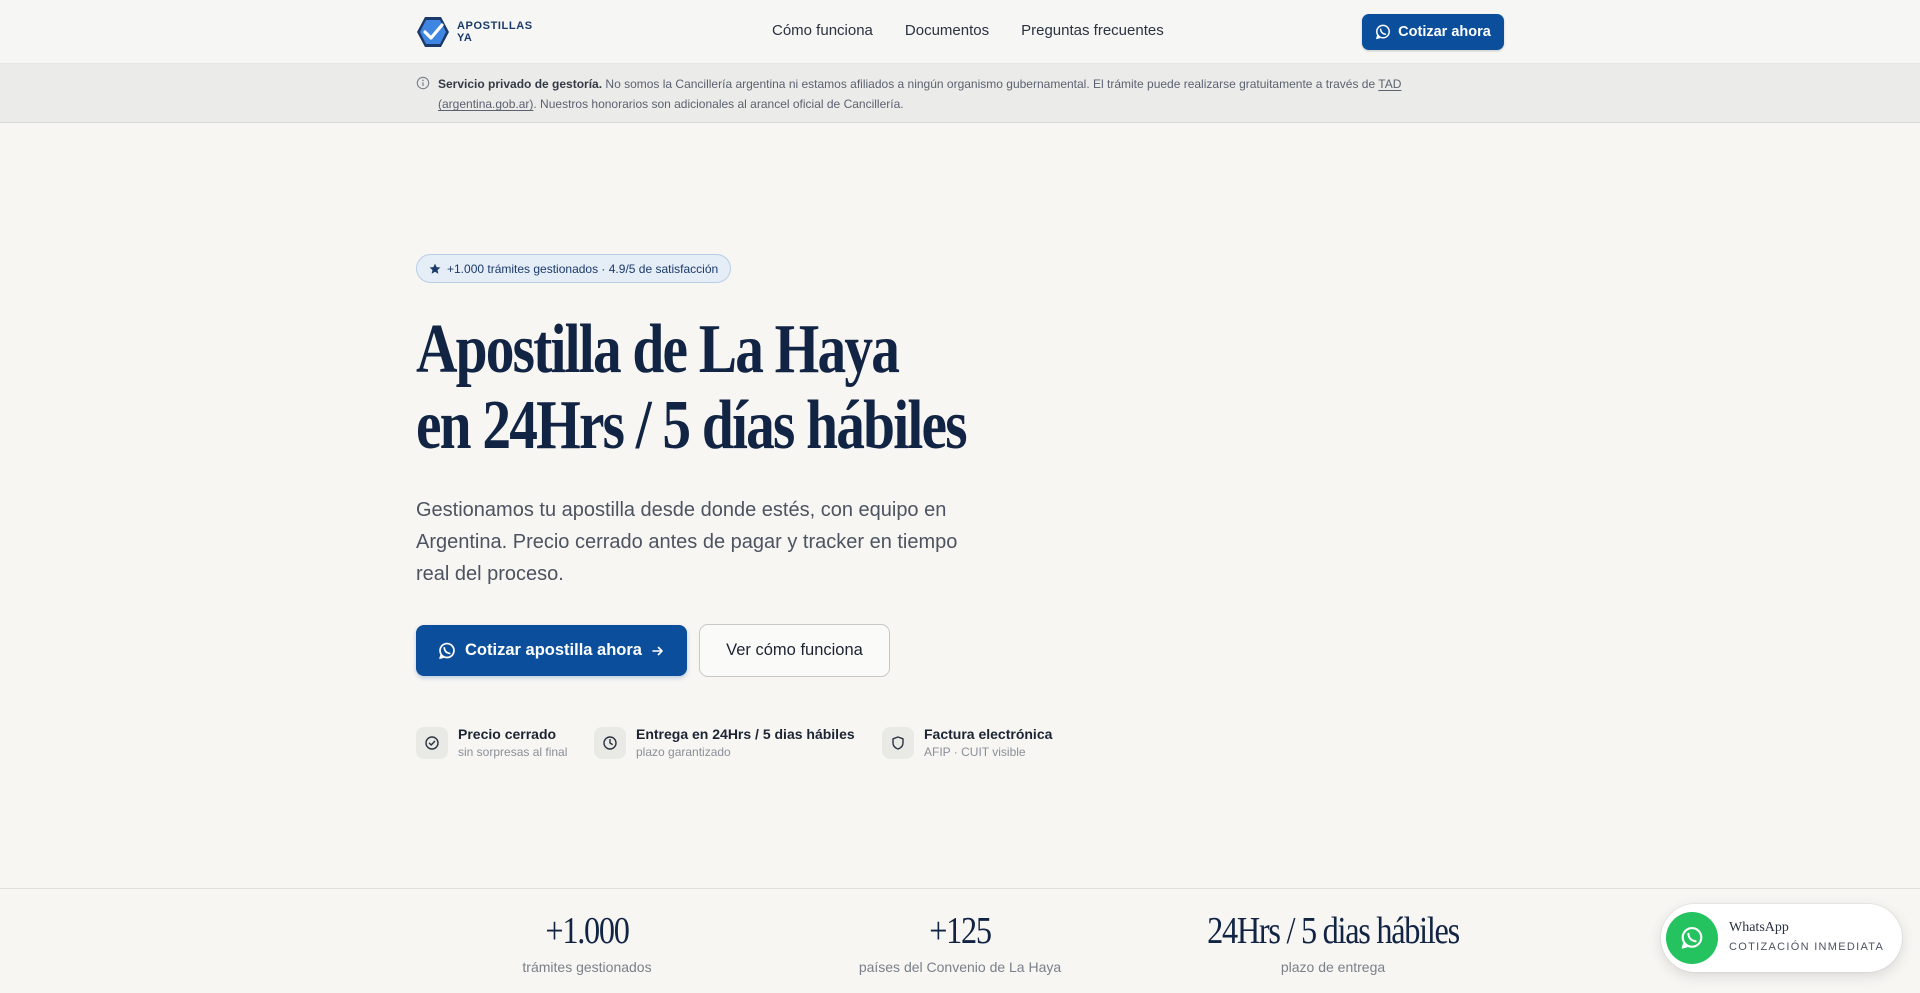 The height and width of the screenshot is (993, 1920). Describe the element at coordinates (587, 967) in the screenshot. I see `stat-label: trámites gestionados` at that location.